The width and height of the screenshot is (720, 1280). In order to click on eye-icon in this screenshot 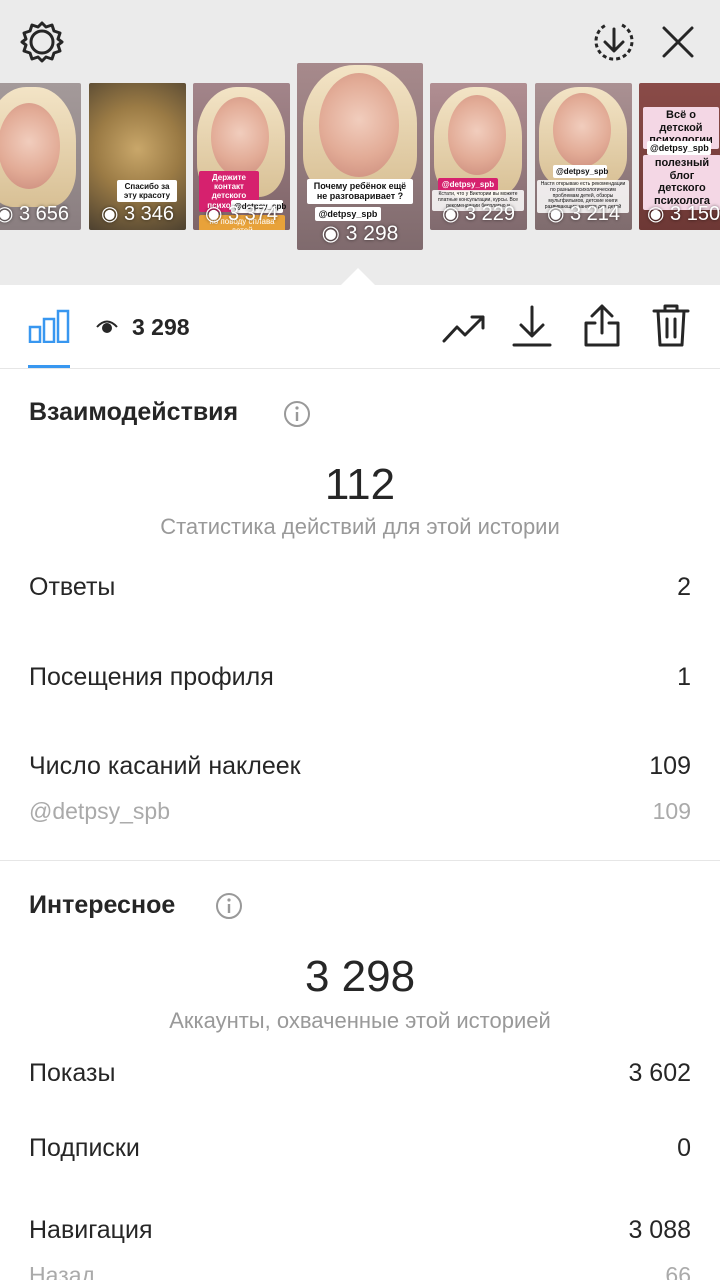, I will do `click(107, 326)`.